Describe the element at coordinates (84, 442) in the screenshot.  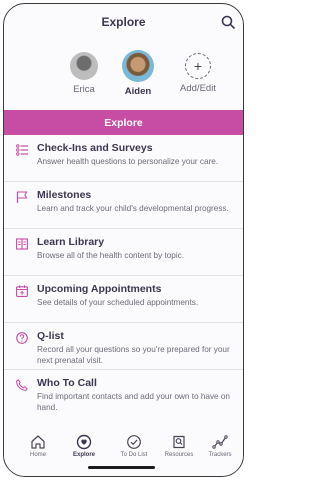
I see `compass-icon` at that location.